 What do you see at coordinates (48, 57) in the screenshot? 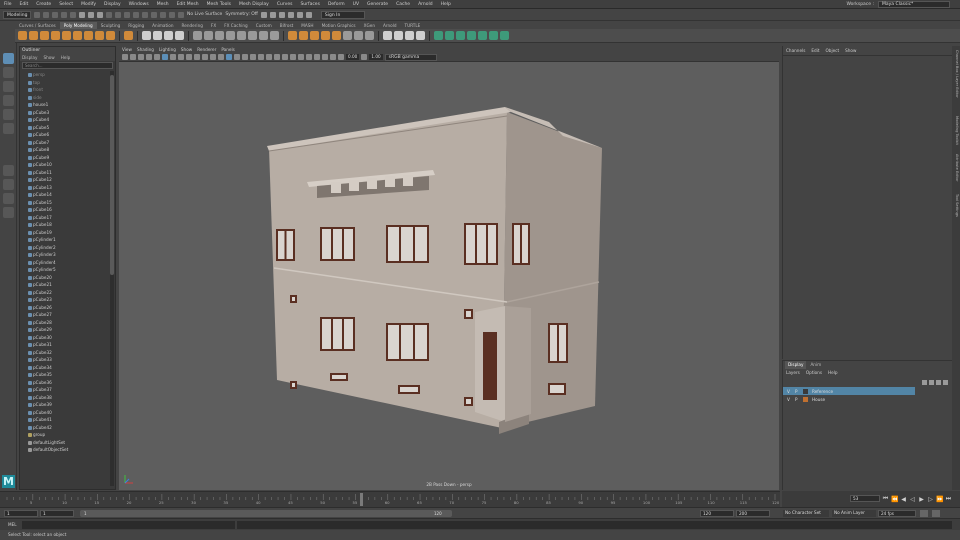
I see `outliner-menu-show: Show` at bounding box center [48, 57].